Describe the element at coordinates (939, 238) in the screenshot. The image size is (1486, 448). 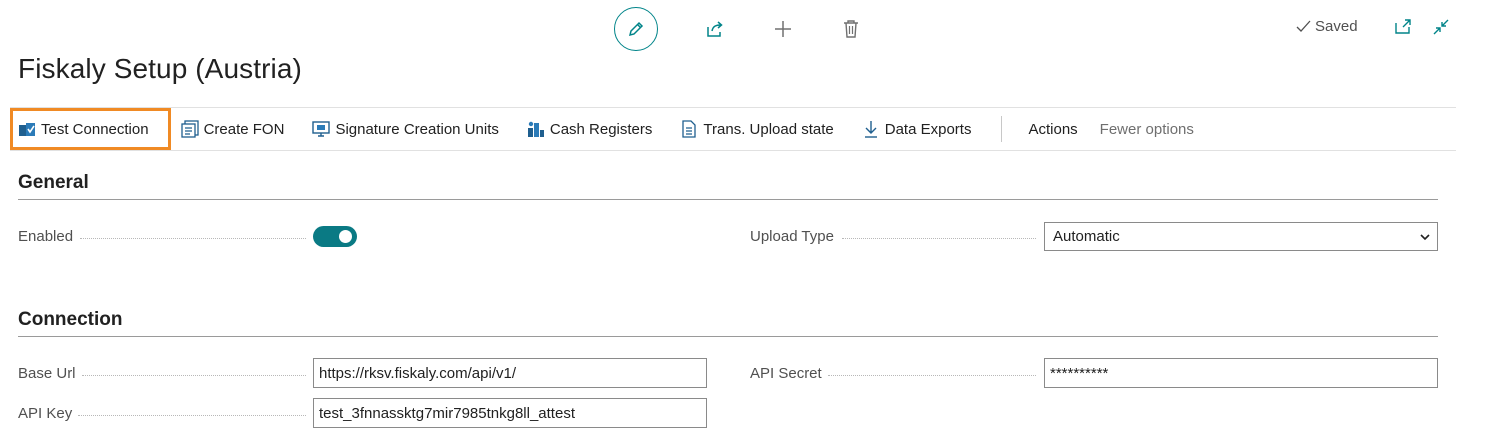
I see `upload-type-leader-dots` at that location.